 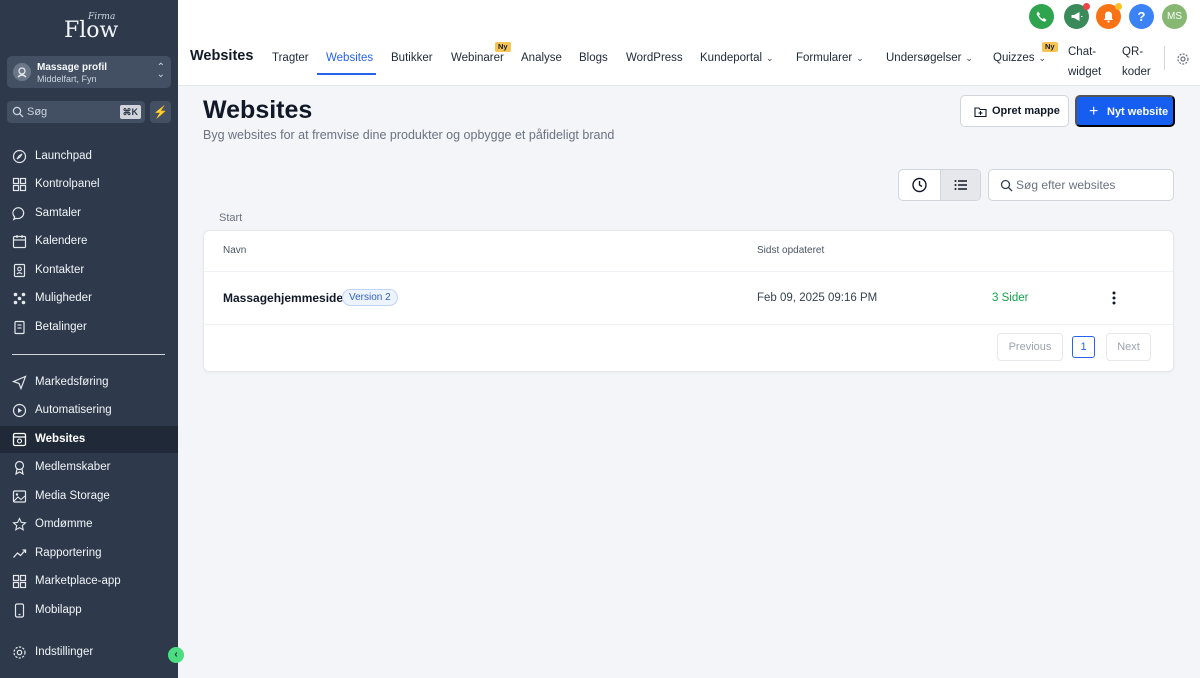 I want to click on tab-butikker: Butikker, so click(x=412, y=58).